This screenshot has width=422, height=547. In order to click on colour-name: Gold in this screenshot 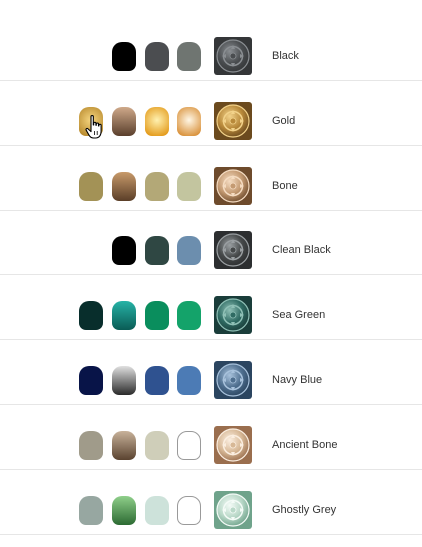, I will do `click(284, 120)`.